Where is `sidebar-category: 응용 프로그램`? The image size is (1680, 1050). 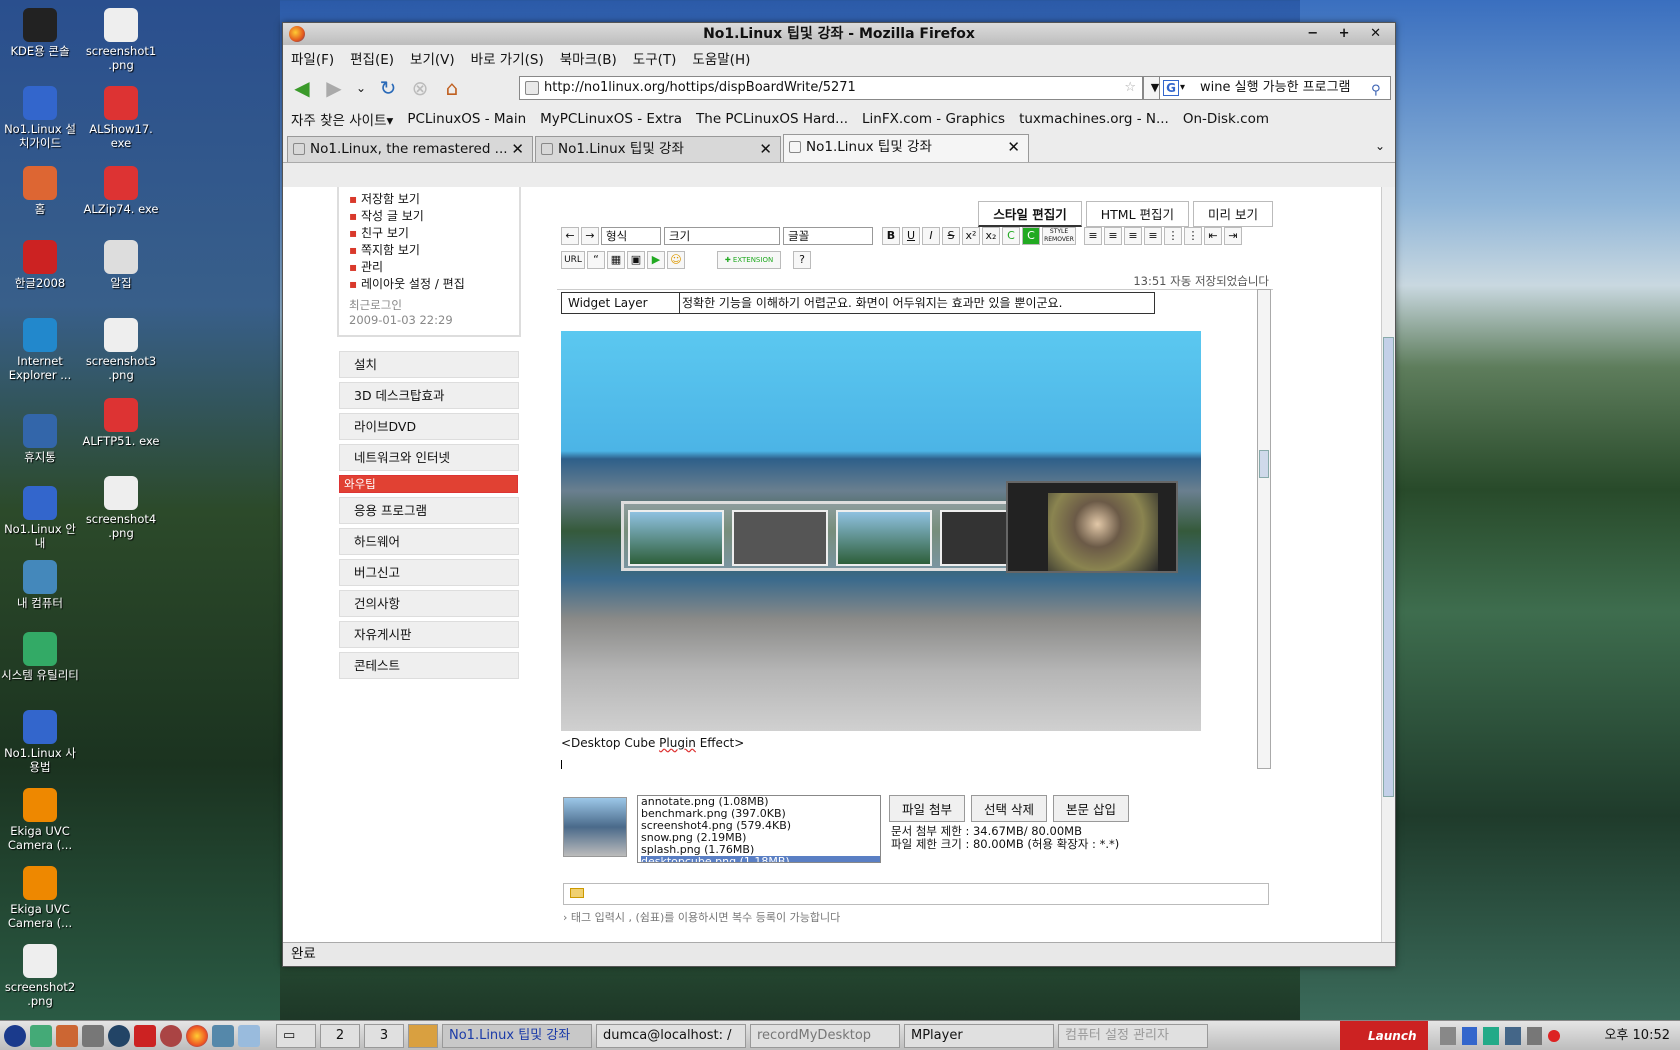 sidebar-category: 응용 프로그램 is located at coordinates (429, 510).